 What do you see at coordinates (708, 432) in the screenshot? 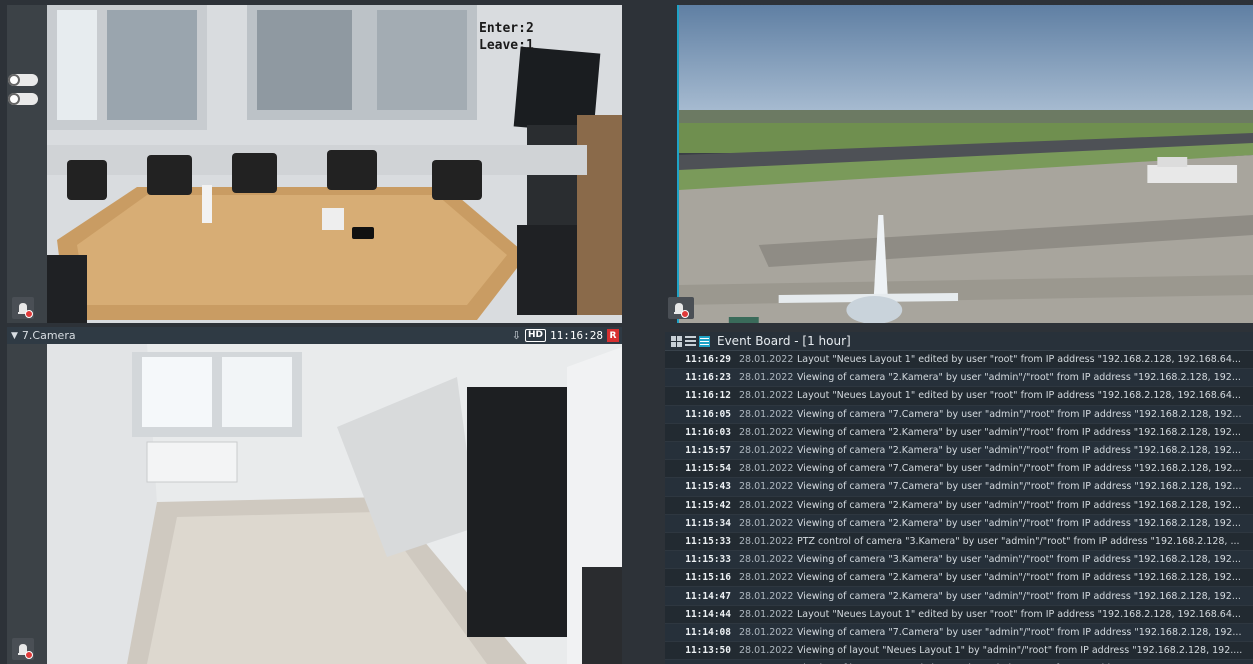
I see `event-time: 11:16:03` at bounding box center [708, 432].